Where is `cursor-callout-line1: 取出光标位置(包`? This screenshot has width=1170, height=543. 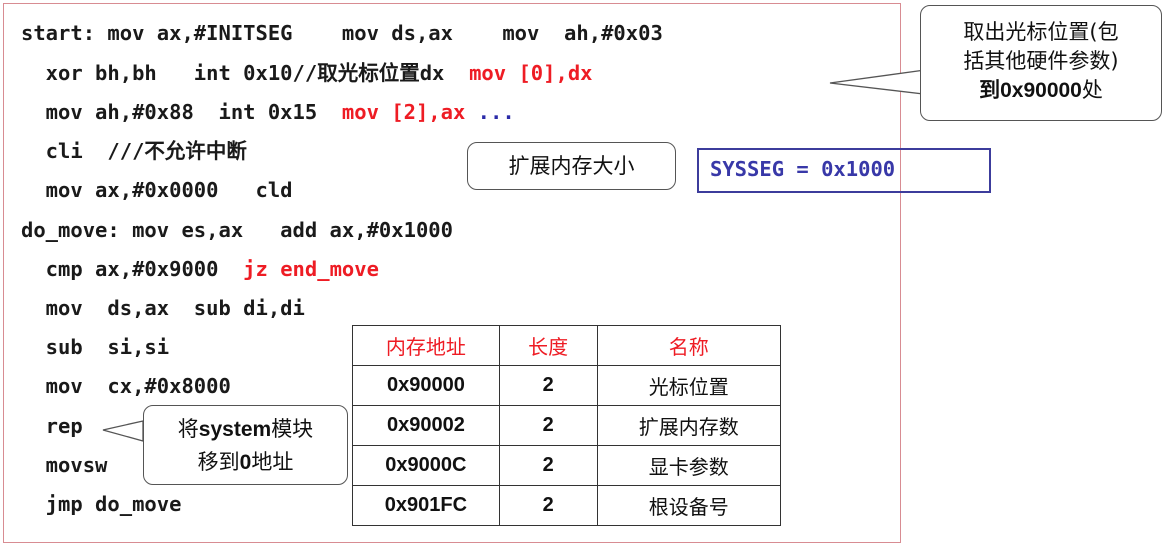 cursor-callout-line1: 取出光标位置(包 is located at coordinates (1041, 32).